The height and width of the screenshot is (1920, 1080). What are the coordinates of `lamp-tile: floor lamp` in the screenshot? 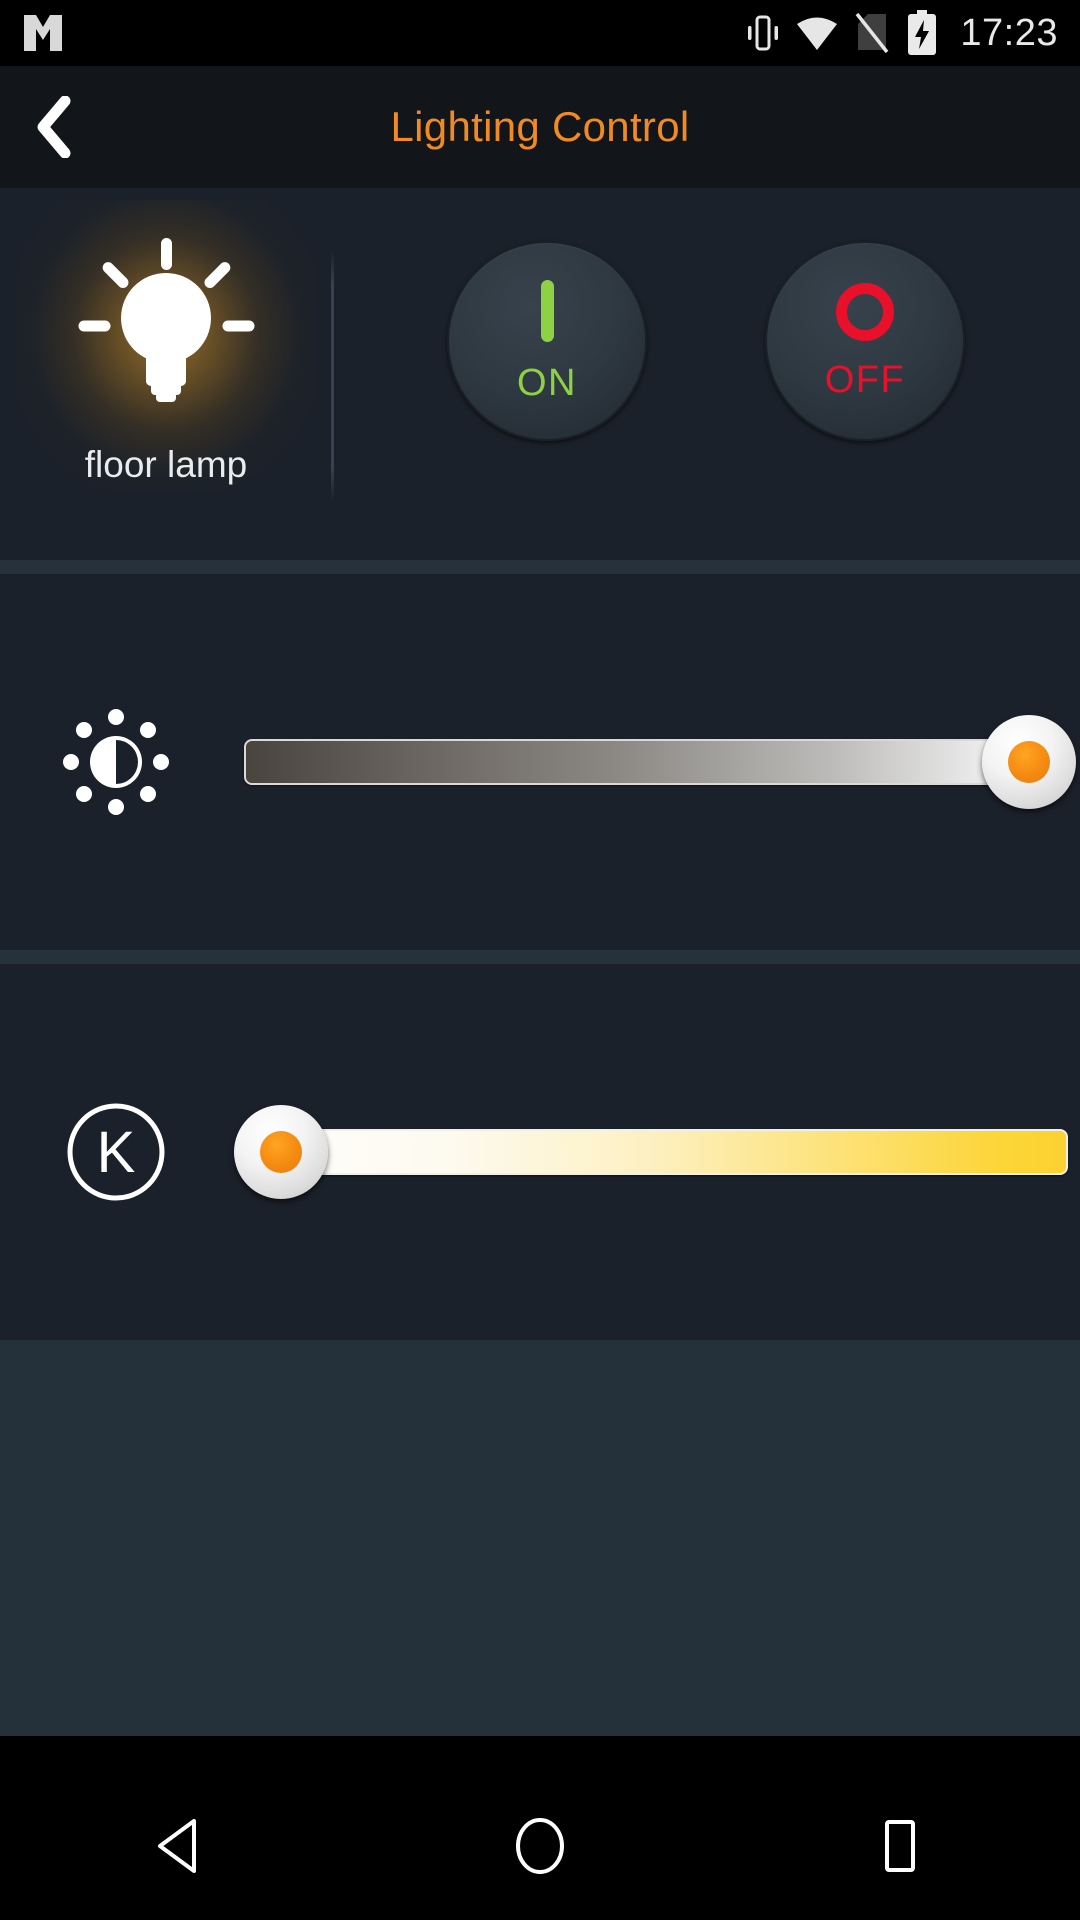 It's located at (166, 374).